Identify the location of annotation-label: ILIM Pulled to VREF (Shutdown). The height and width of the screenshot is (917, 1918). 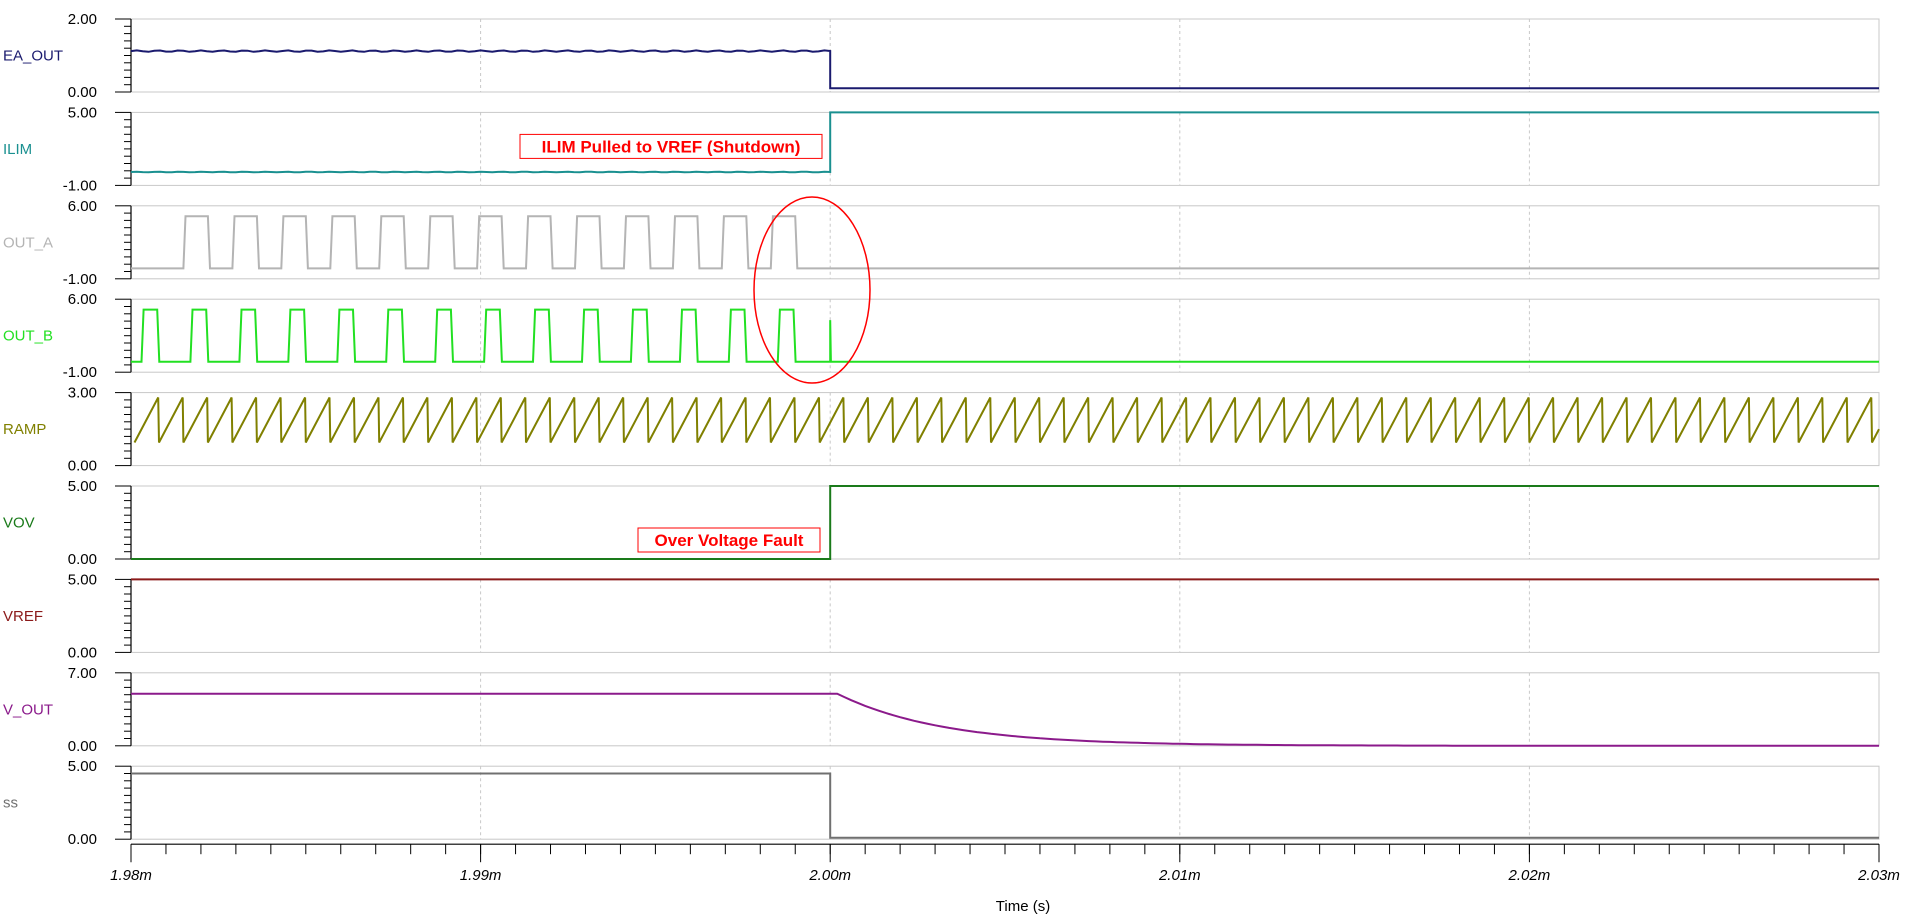
(671, 146).